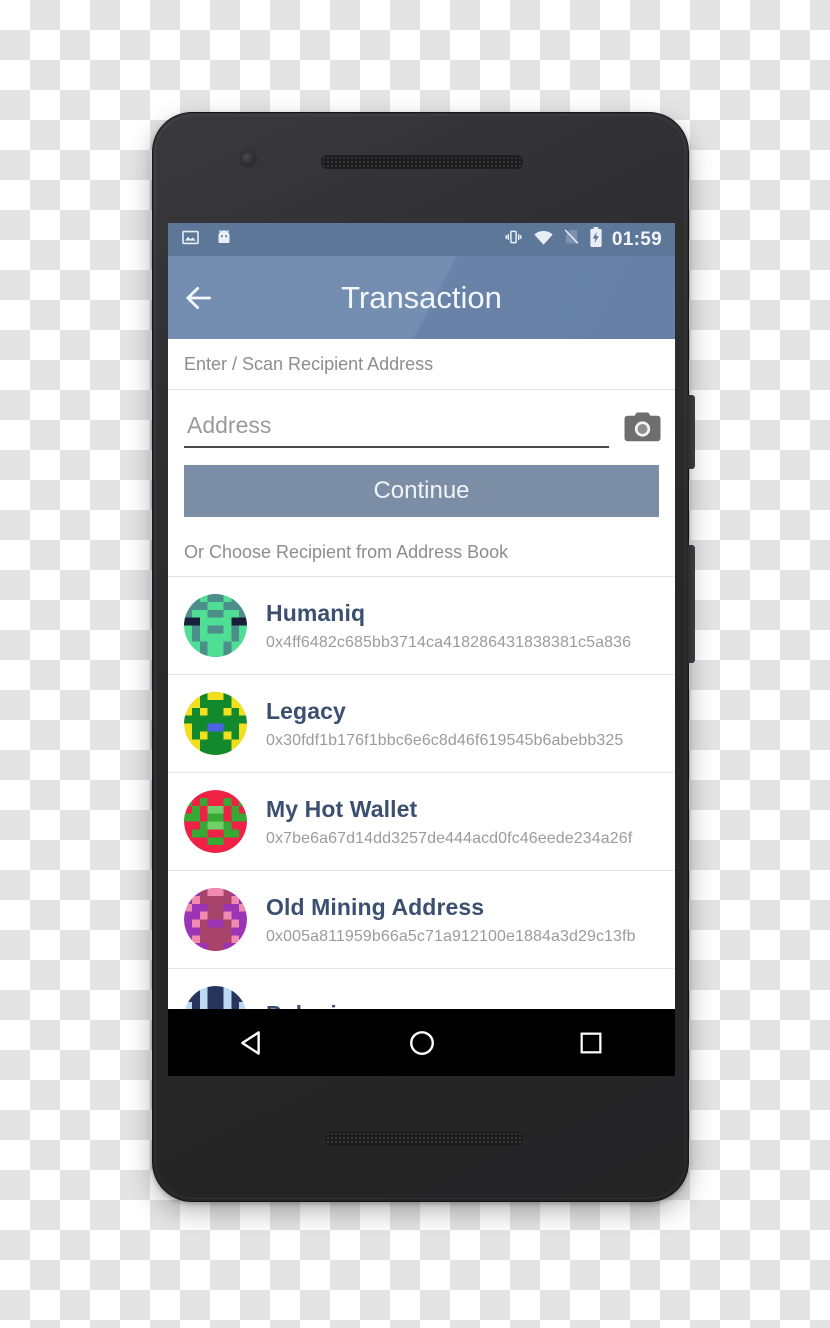 The width and height of the screenshot is (830, 1328). Describe the element at coordinates (224, 240) in the screenshot. I see `android-icon` at that location.